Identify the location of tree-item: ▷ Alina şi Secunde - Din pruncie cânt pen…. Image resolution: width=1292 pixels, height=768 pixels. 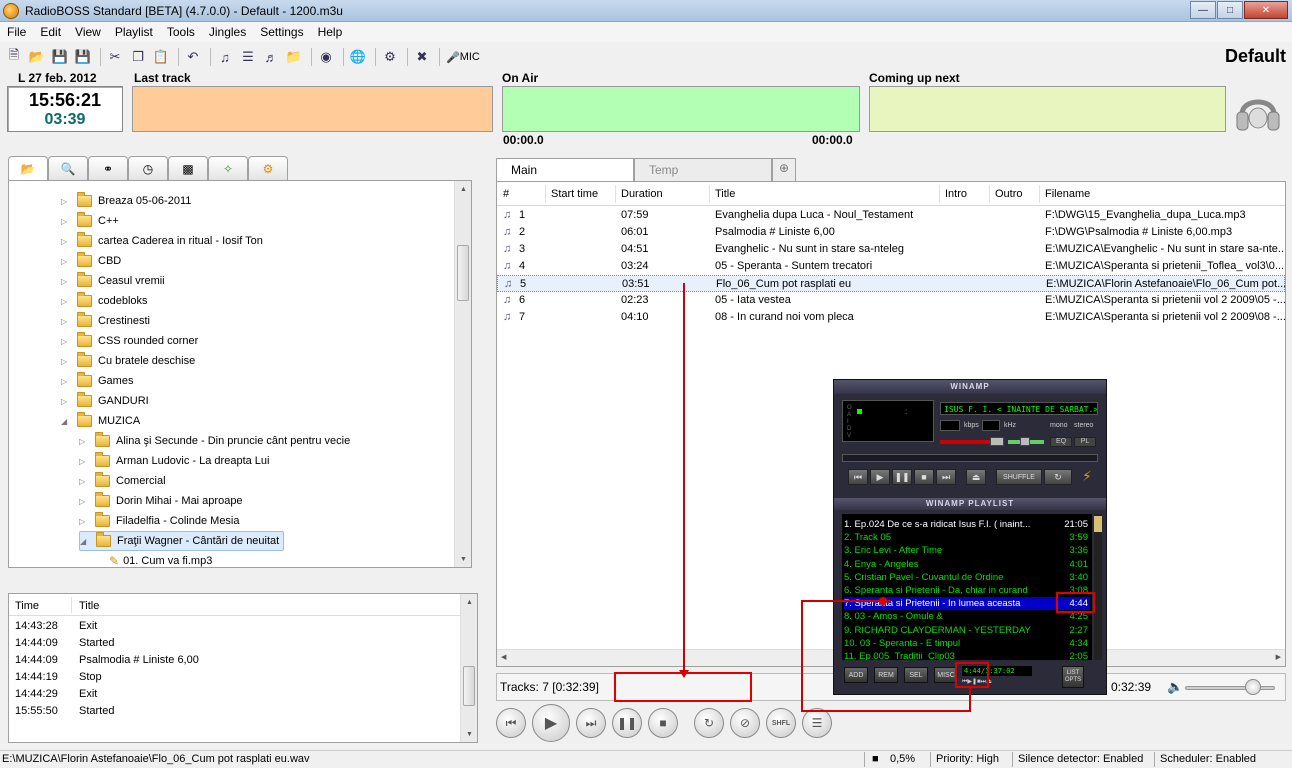
(214, 441).